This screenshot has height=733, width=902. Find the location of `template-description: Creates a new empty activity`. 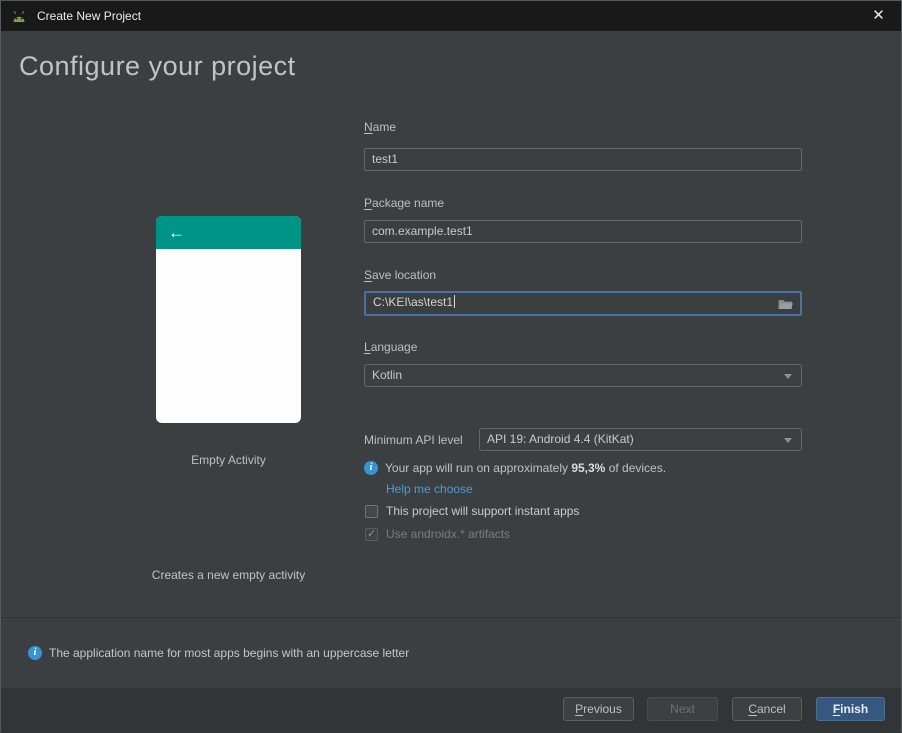

template-description: Creates a new empty activity is located at coordinates (228, 575).